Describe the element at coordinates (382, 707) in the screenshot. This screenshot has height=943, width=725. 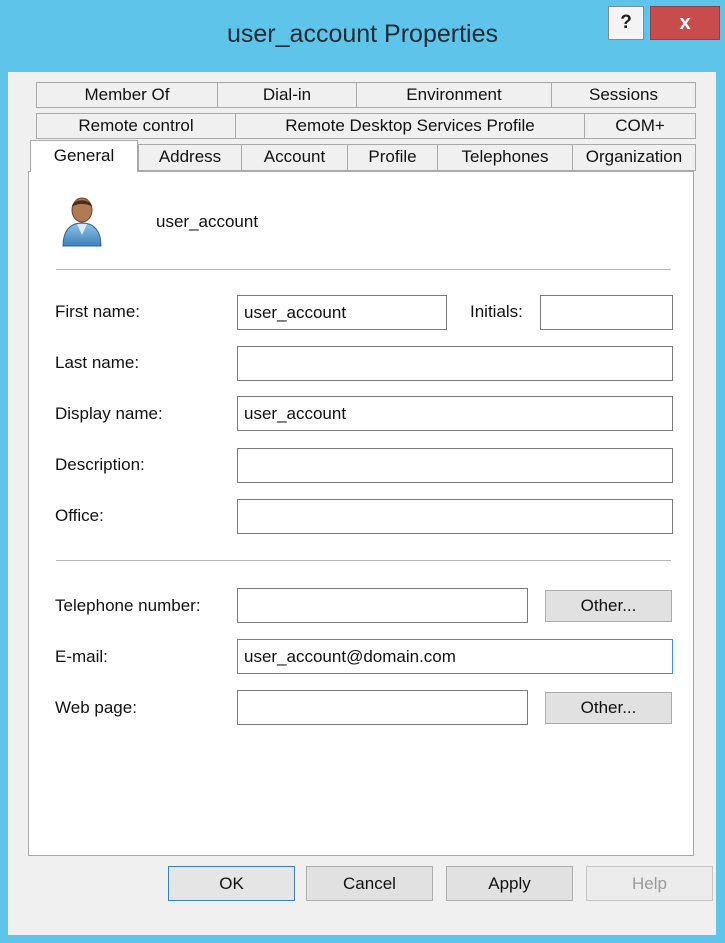
I see `web-page-field` at that location.